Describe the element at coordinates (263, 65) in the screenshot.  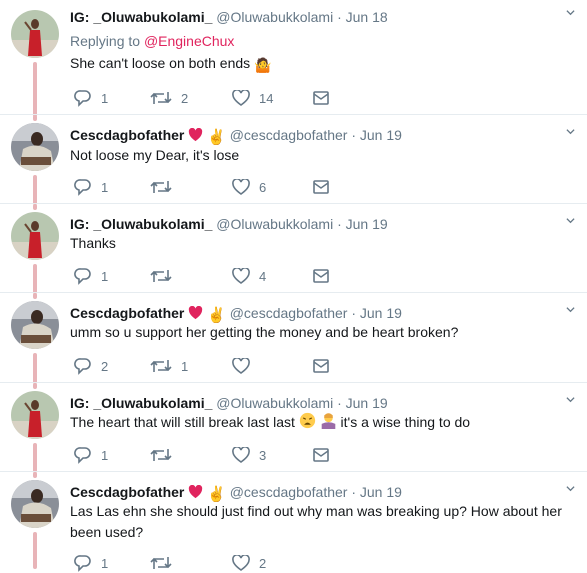
I see `shrug-emoji: 🤷` at that location.